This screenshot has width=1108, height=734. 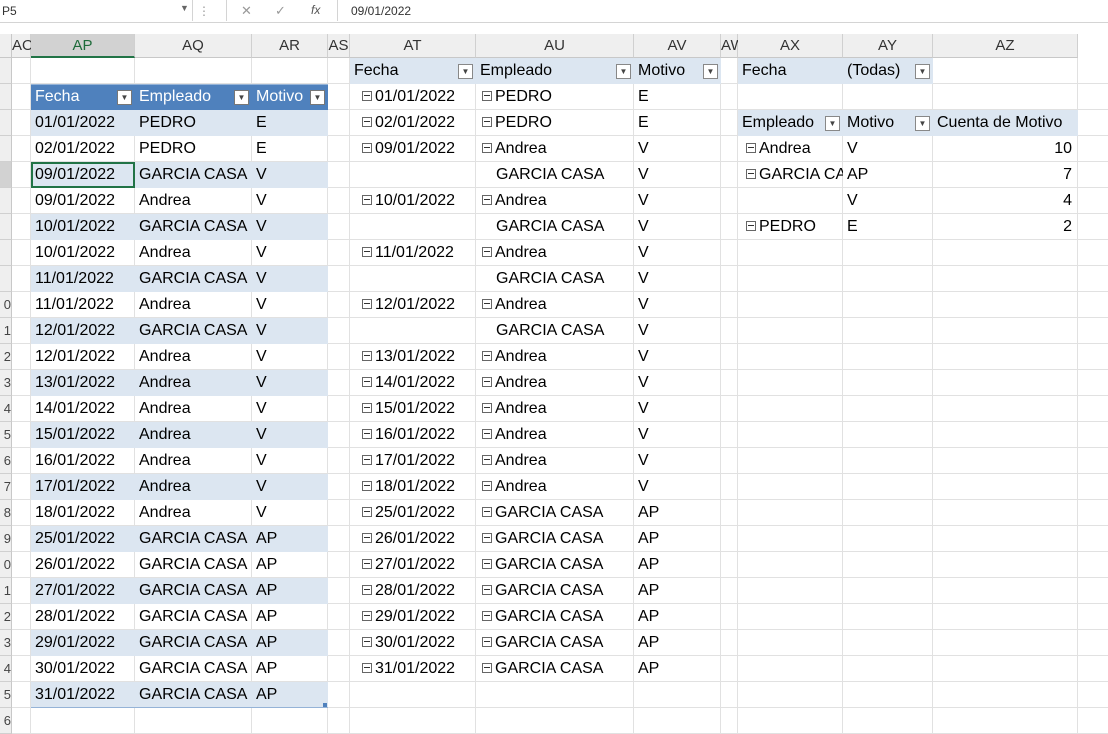 What do you see at coordinates (83, 46) in the screenshot?
I see `column-header: AP` at bounding box center [83, 46].